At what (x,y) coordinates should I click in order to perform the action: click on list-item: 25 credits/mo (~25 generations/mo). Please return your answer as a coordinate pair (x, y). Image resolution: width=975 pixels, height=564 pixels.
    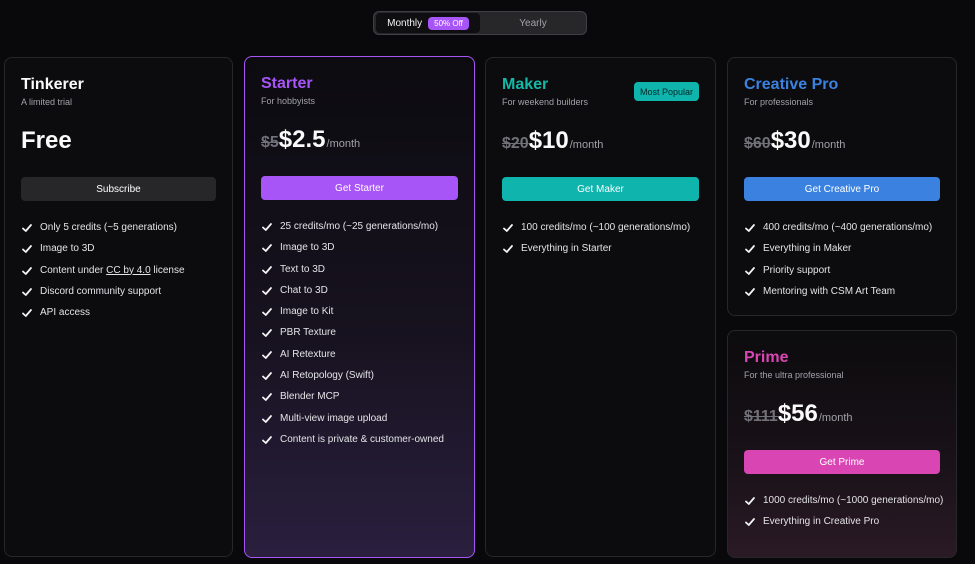
    Looking at the image, I should click on (361, 227).